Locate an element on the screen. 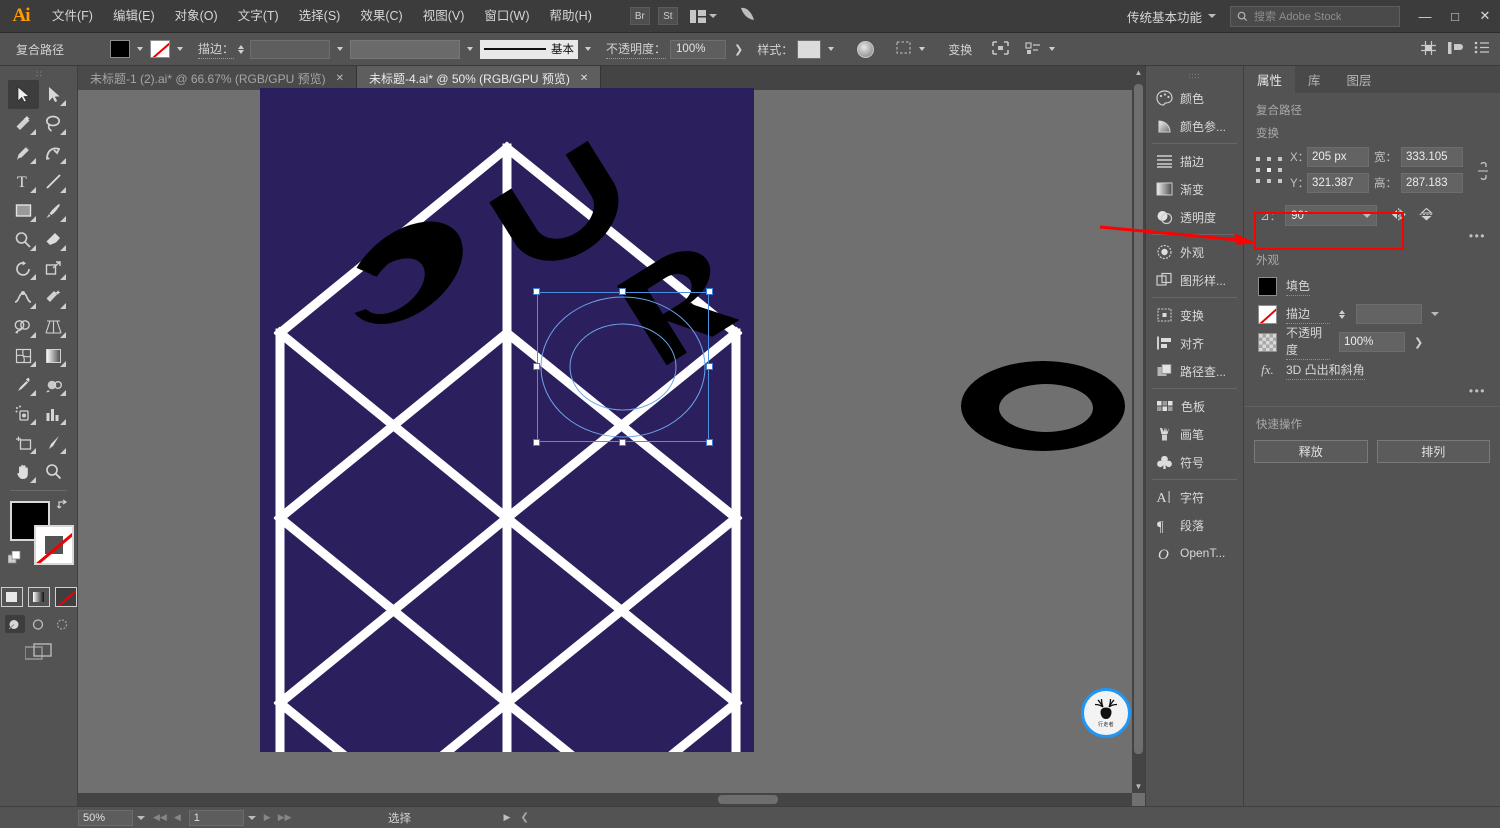  appearance-opacity-swatch is located at coordinates (1267, 342).